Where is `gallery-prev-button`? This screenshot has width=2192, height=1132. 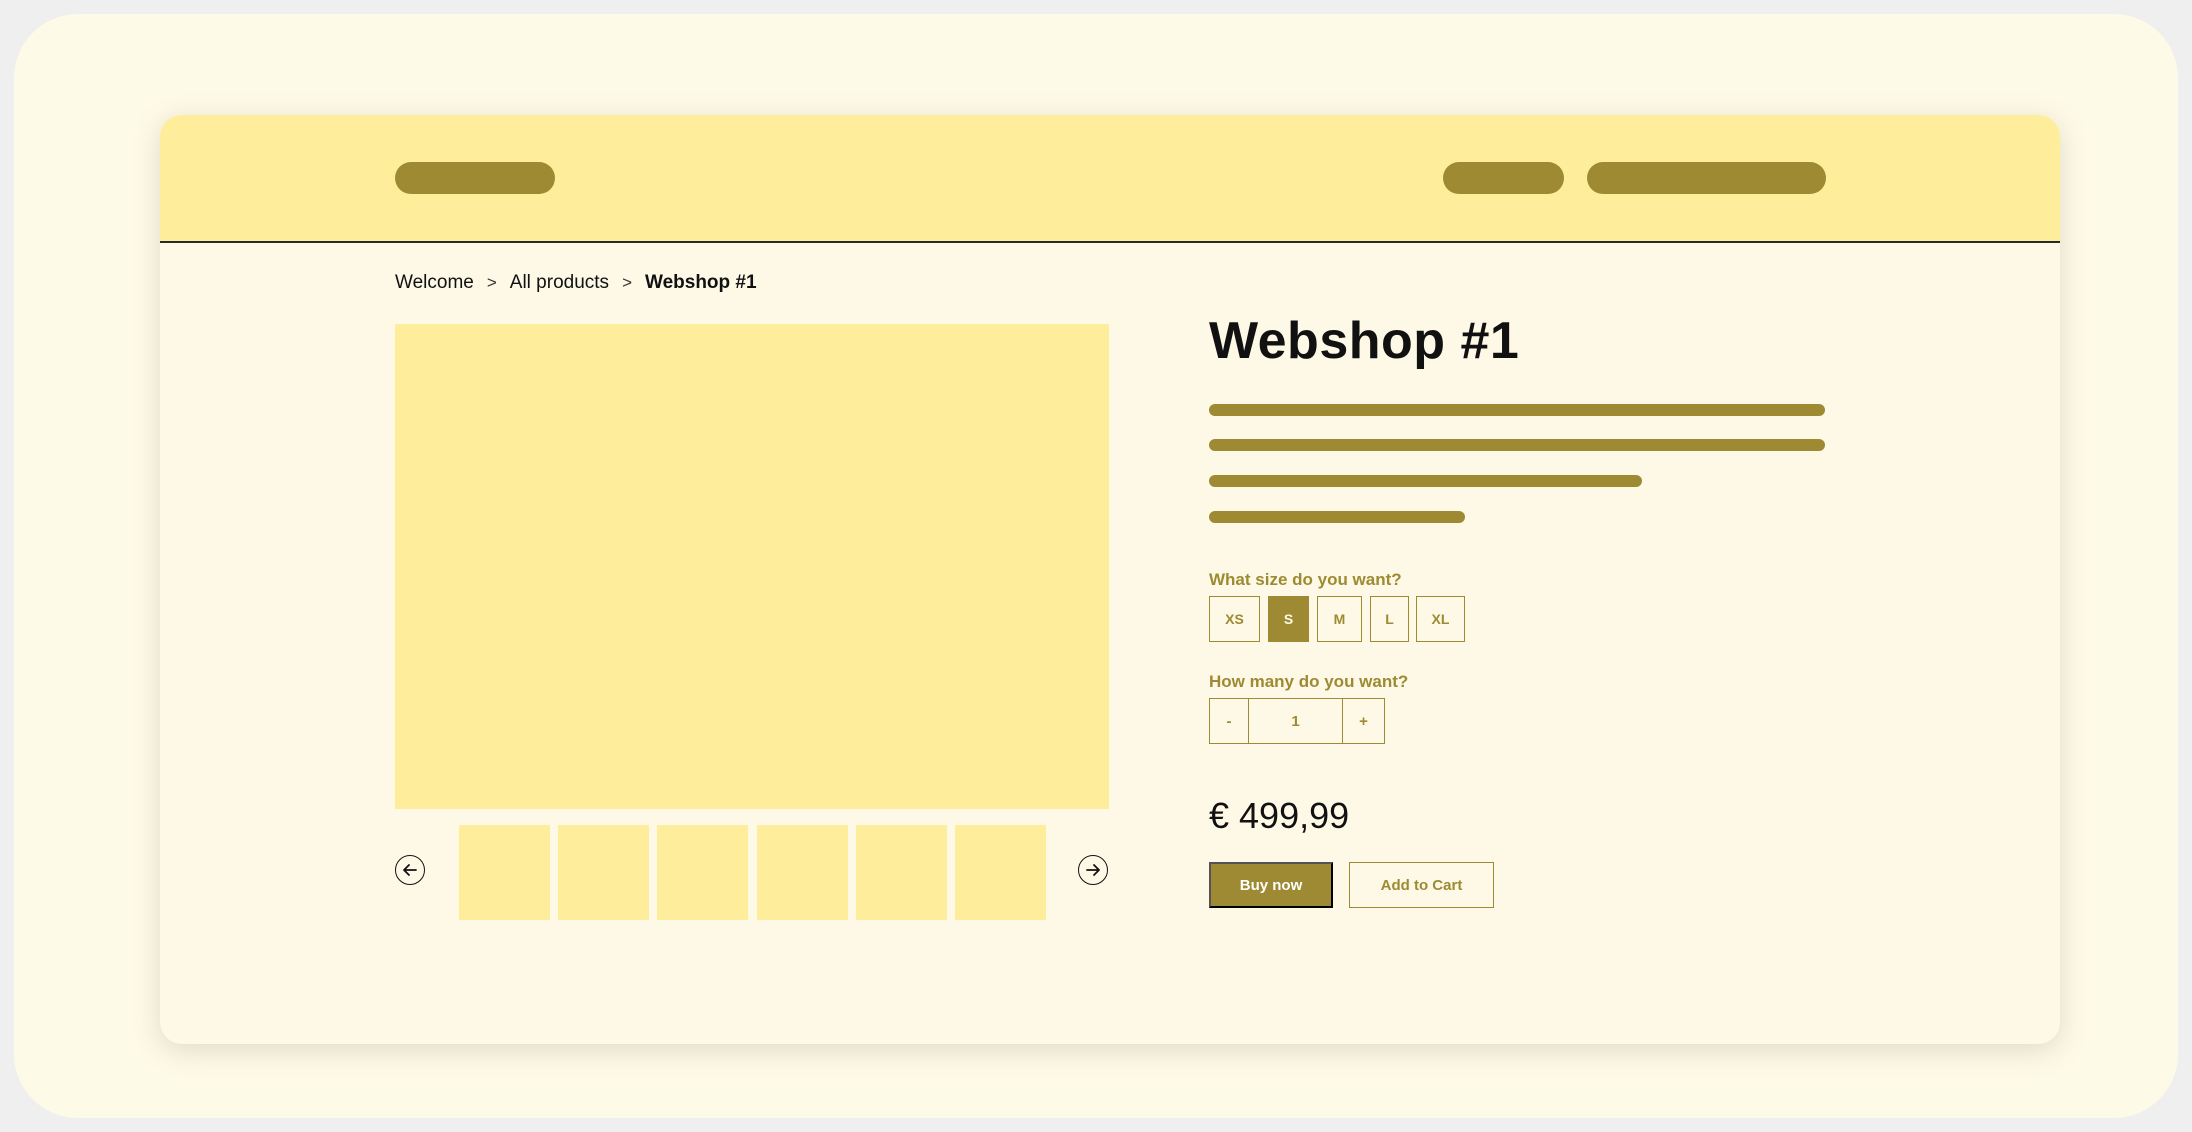 gallery-prev-button is located at coordinates (410, 870).